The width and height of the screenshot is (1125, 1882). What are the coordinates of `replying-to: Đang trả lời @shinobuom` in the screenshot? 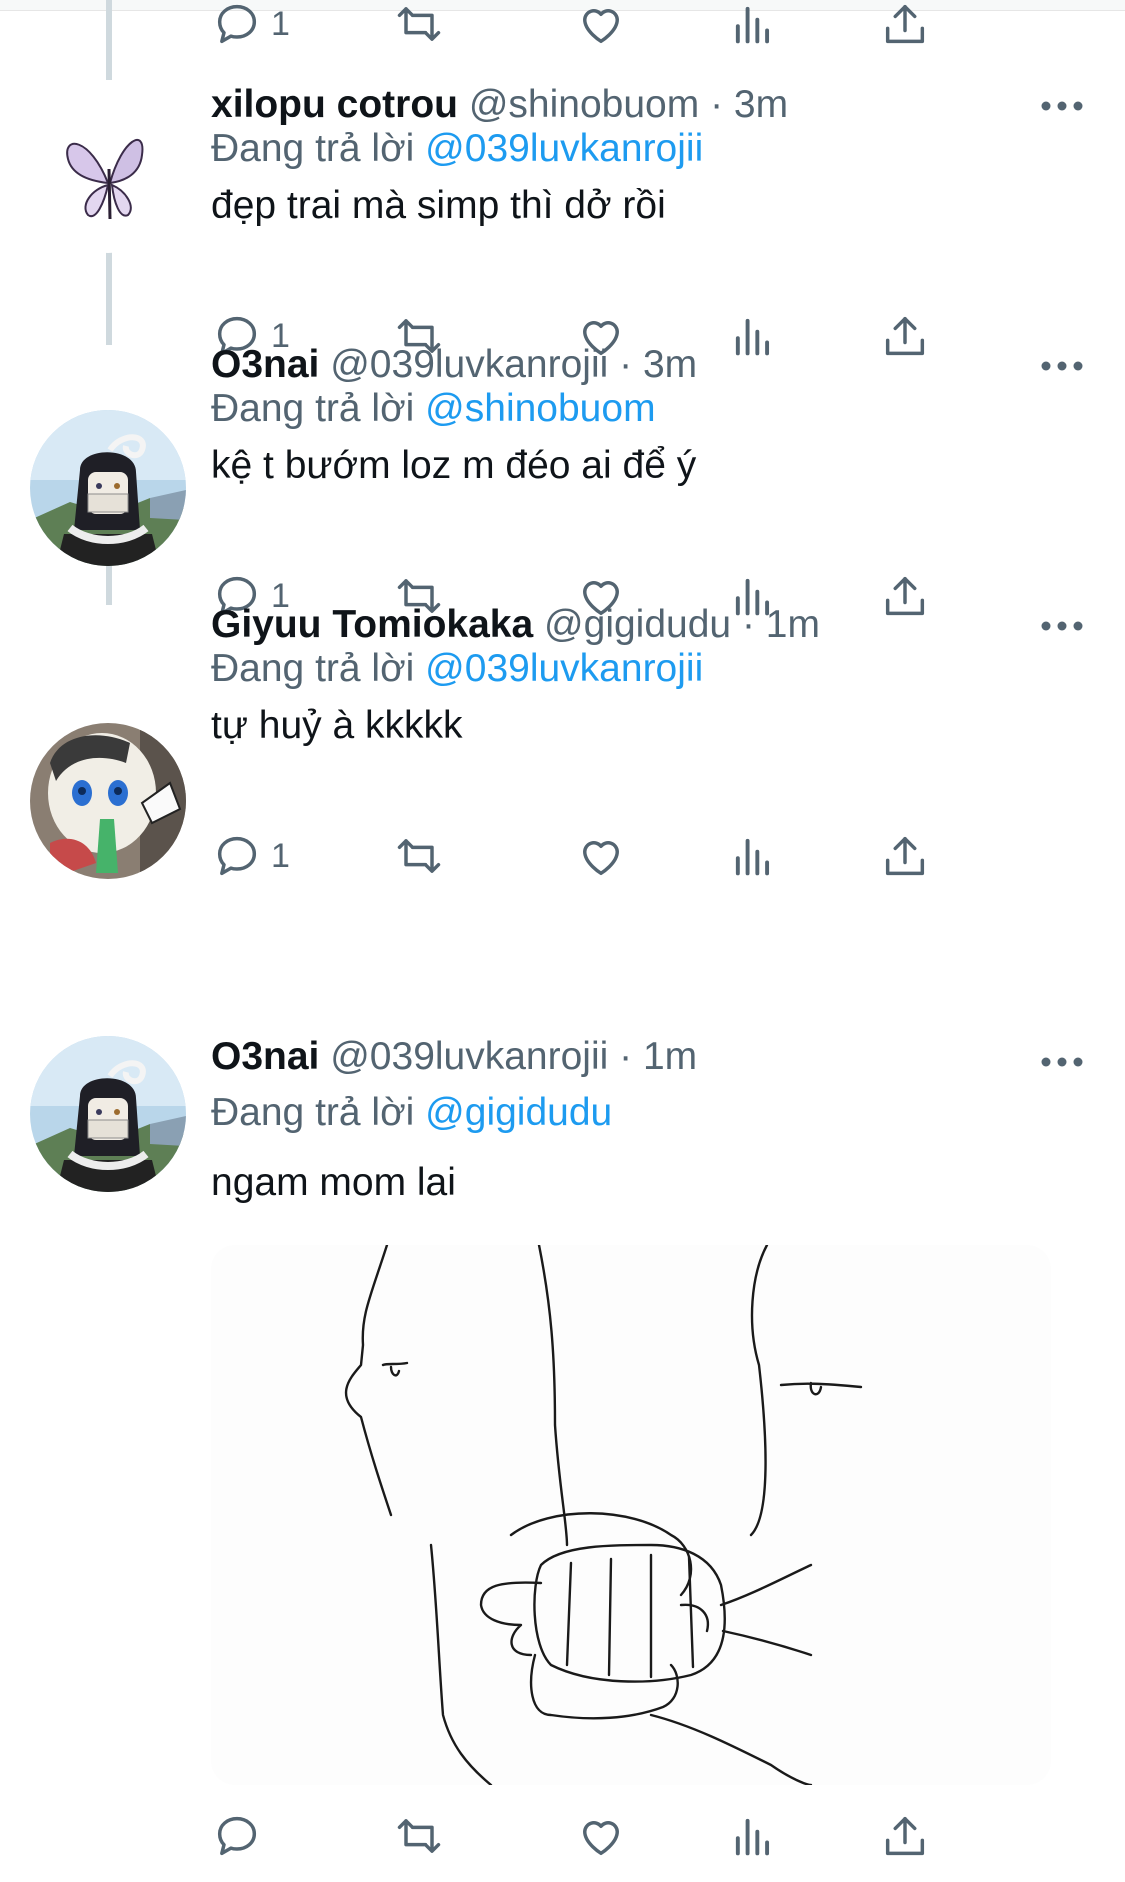 It's located at (433, 409).